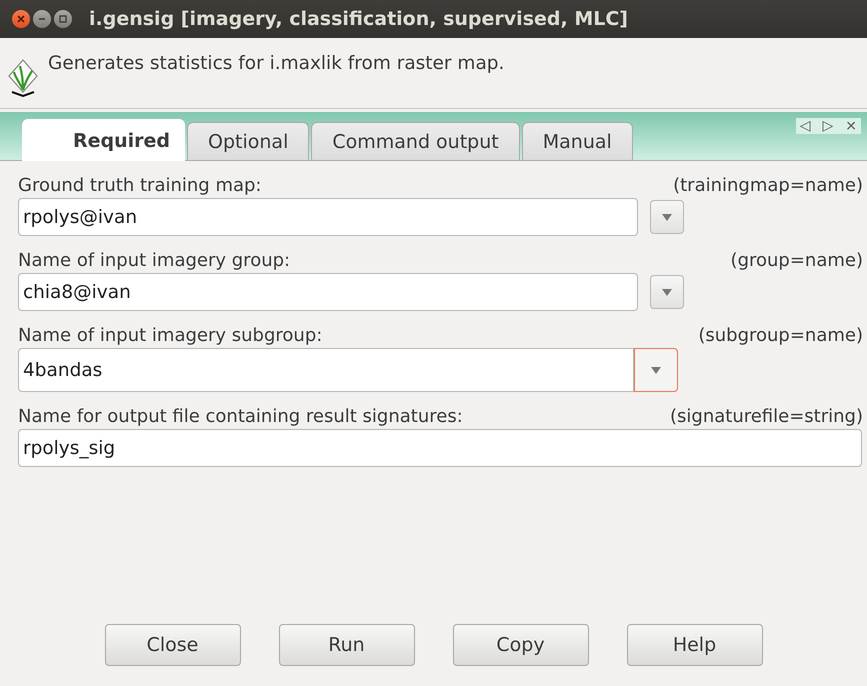 This screenshot has width=867, height=686. What do you see at coordinates (63, 19) in the screenshot?
I see `maximize-icon` at bounding box center [63, 19].